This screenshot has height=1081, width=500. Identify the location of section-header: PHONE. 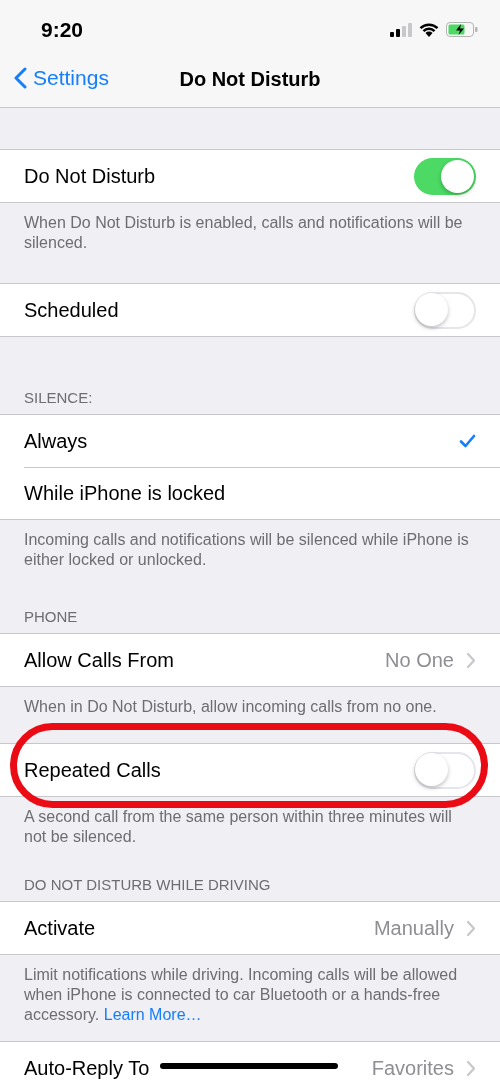
(51, 617).